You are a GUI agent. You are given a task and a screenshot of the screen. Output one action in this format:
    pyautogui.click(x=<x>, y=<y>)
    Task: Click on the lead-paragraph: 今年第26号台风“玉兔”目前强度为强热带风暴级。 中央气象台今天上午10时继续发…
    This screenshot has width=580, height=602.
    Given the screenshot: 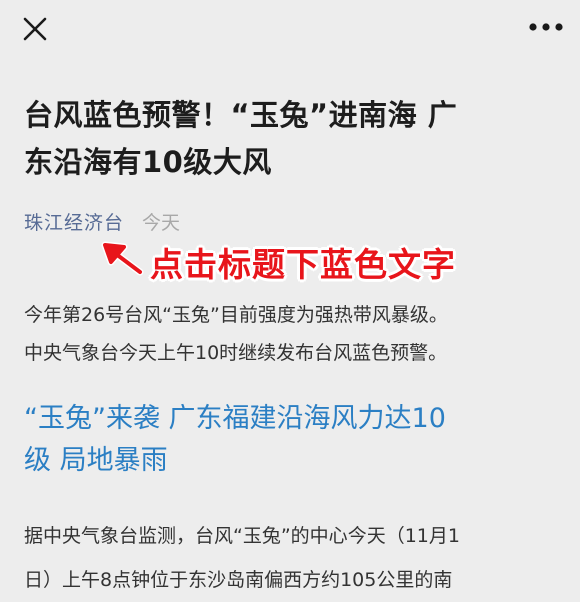 What is the action you would take?
    pyautogui.click(x=294, y=334)
    